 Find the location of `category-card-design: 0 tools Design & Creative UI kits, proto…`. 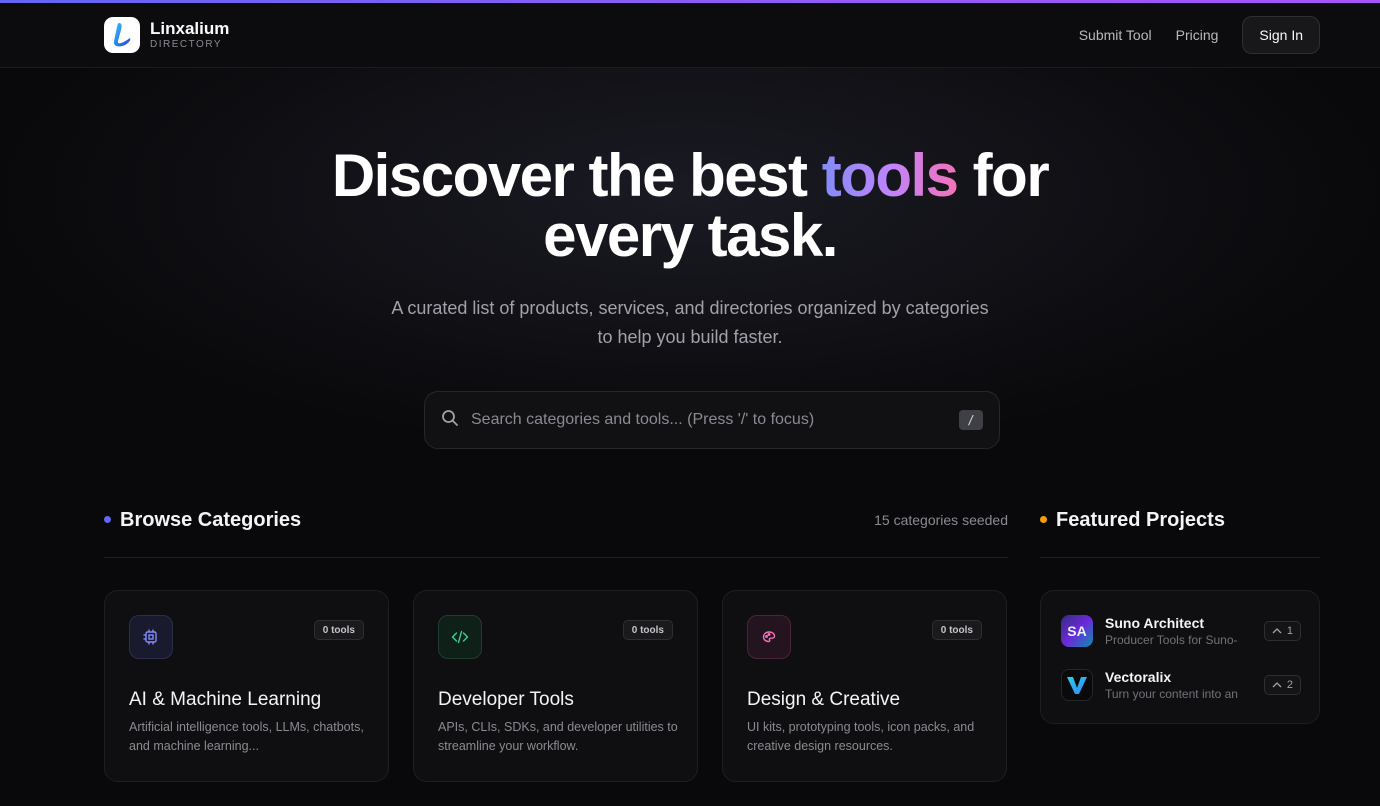

category-card-design: 0 tools Design & Creative UI kits, proto… is located at coordinates (864, 686).